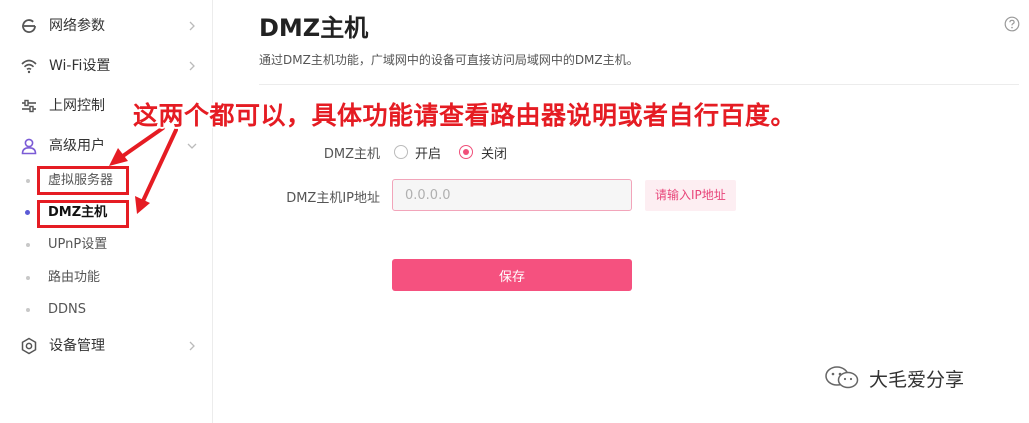  What do you see at coordinates (401, 152) in the screenshot?
I see `radio-on` at bounding box center [401, 152].